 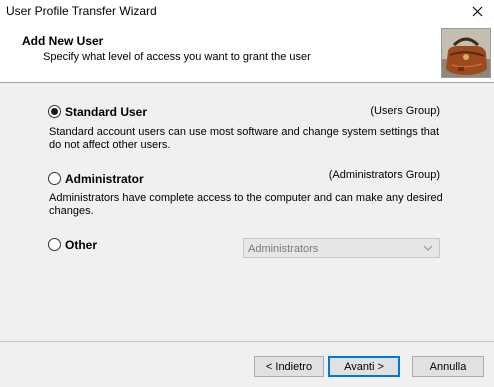 What do you see at coordinates (106, 112) in the screenshot?
I see `standard-user-label: Standard User` at bounding box center [106, 112].